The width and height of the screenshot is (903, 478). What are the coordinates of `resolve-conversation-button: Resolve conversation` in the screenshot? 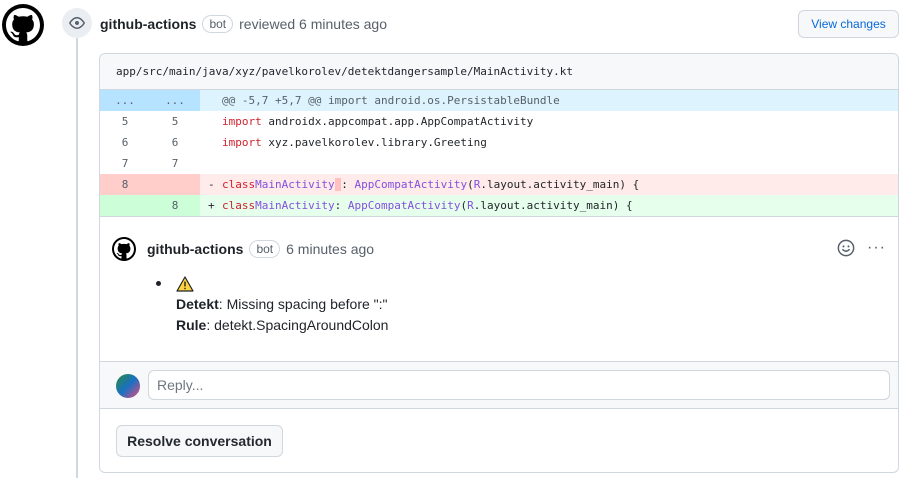 It's located at (199, 441).